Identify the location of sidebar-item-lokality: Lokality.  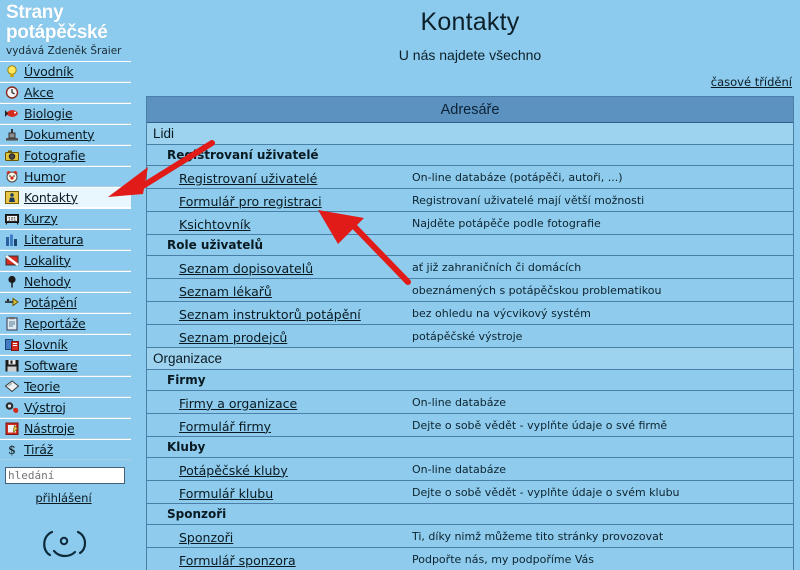
(65, 260).